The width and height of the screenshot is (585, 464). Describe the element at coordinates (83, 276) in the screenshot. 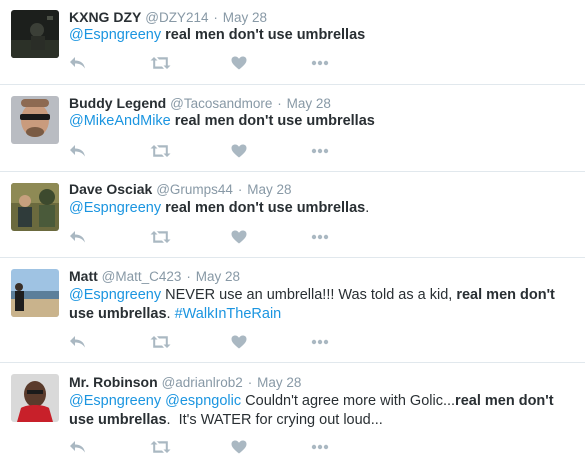

I see `display-name: Matt` at that location.